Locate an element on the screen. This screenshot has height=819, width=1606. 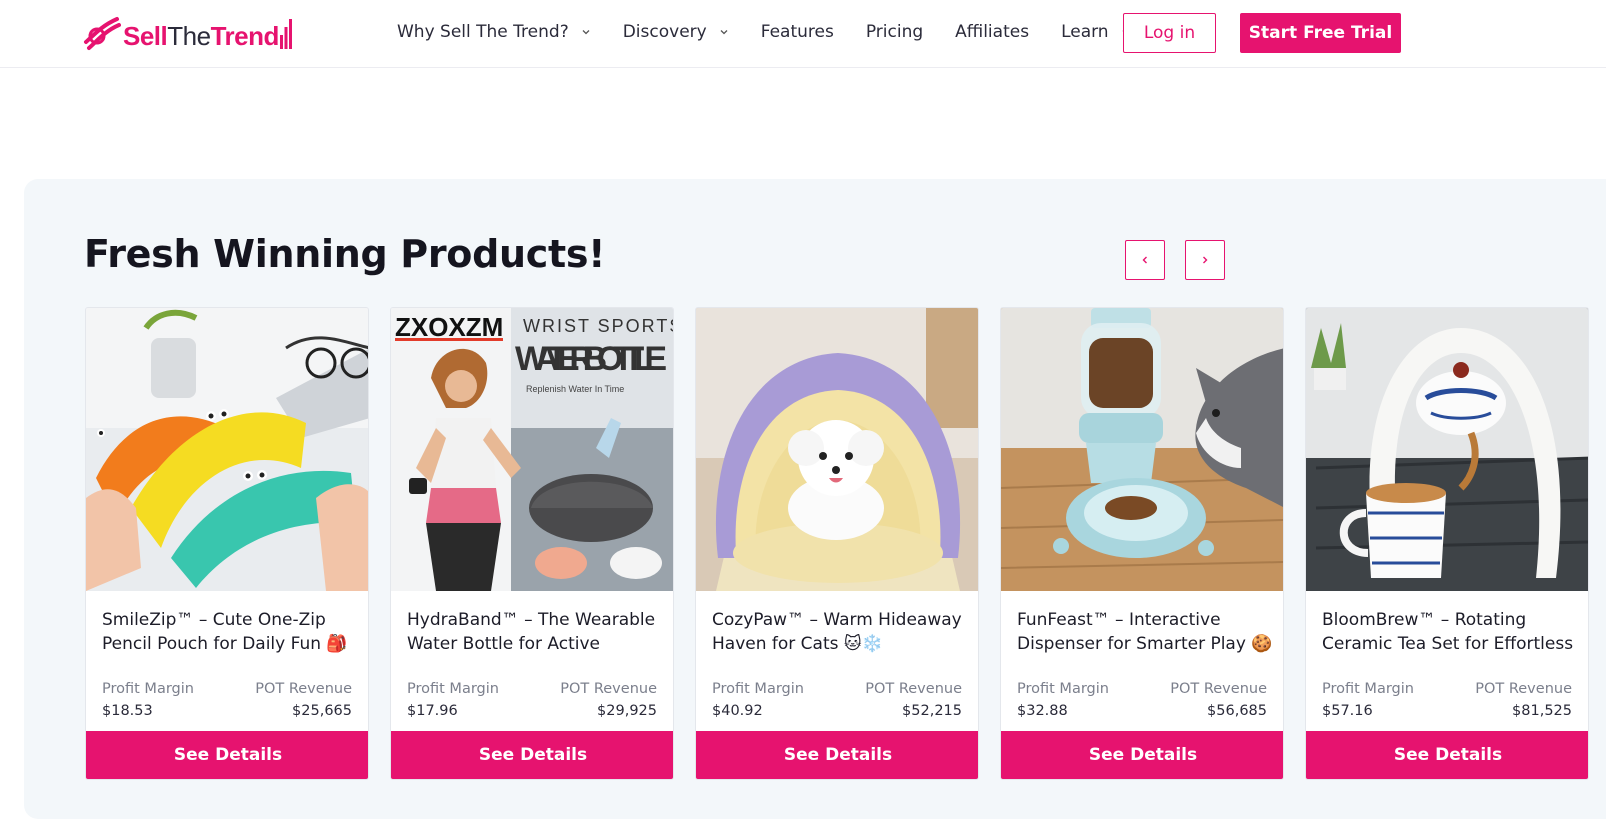
product-image-food-dispenser is located at coordinates (1142, 449).